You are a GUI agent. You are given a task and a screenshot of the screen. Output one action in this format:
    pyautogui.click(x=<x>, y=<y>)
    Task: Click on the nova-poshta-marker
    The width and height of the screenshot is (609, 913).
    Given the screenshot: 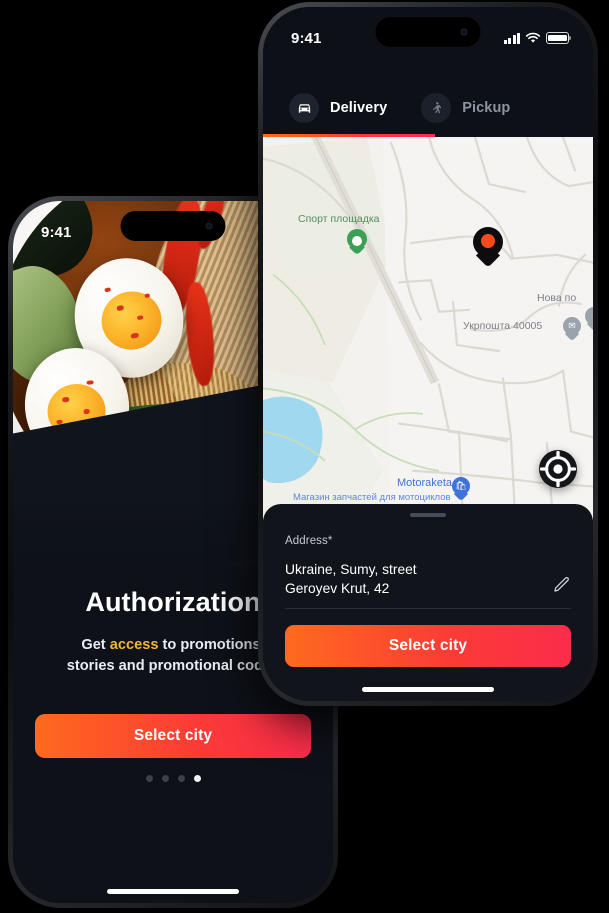 What is the action you would take?
    pyautogui.click(x=589, y=319)
    